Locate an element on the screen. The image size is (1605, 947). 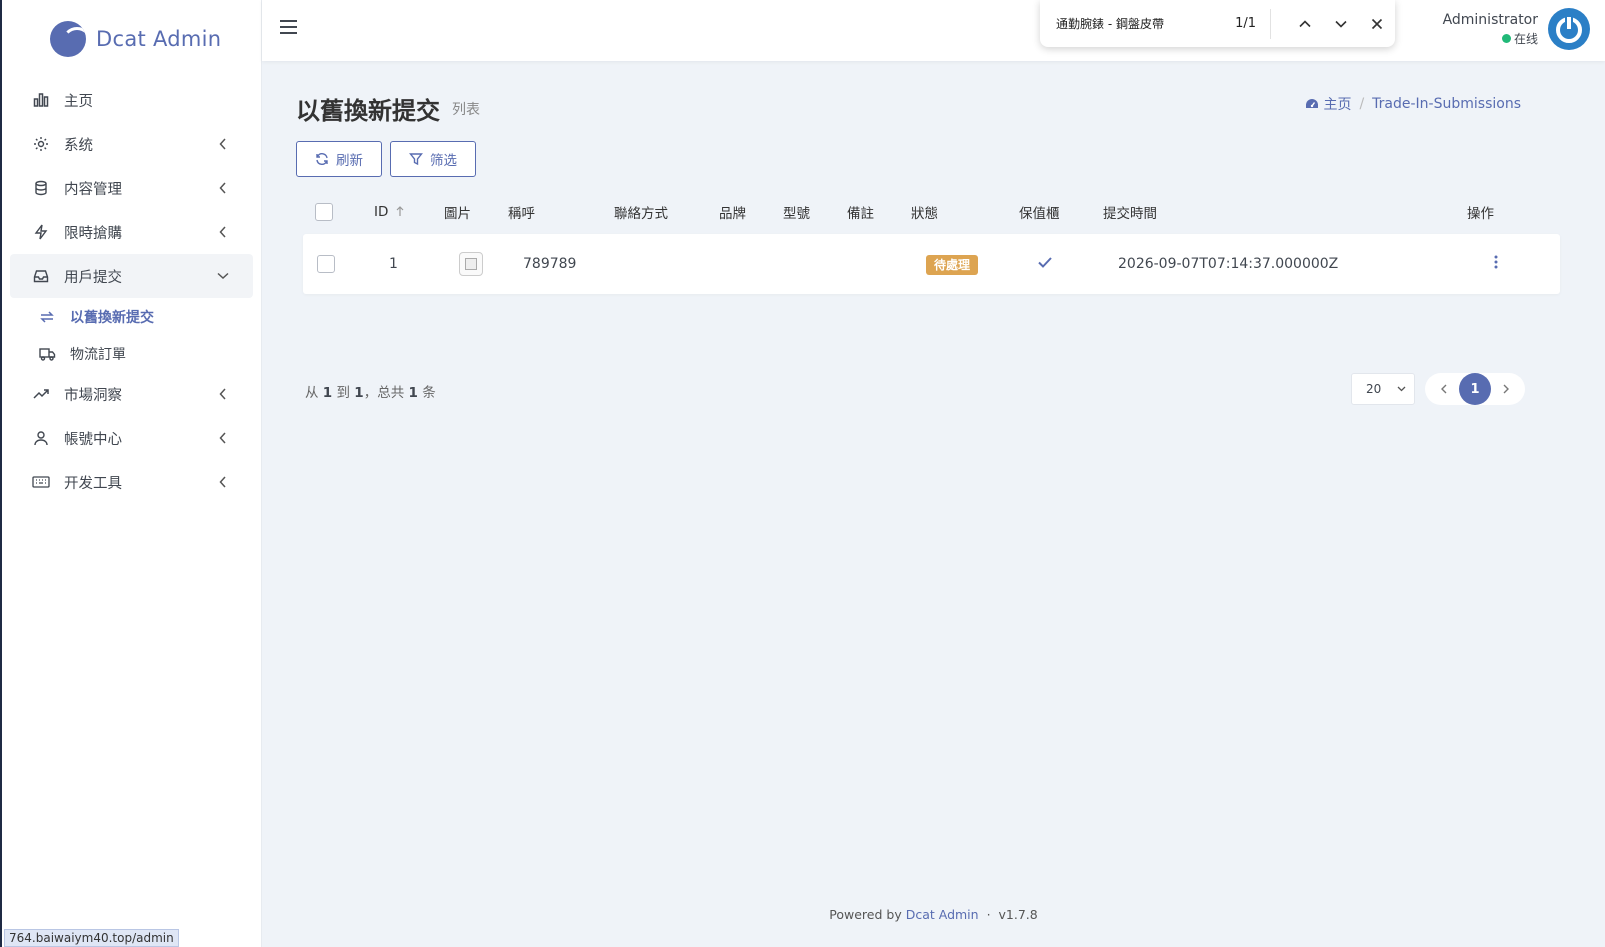
find-bar: 通勤腕錶 - 鋼盤皮帶 1/1 is located at coordinates (1217, 23).